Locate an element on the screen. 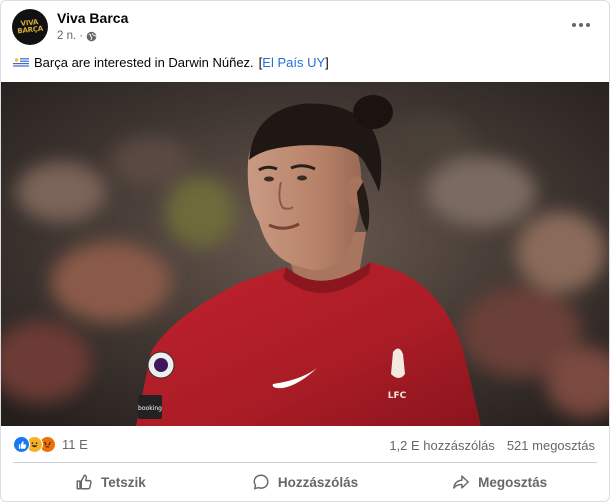 The height and width of the screenshot is (502, 610). post-meta: 2 n. · is located at coordinates (77, 36).